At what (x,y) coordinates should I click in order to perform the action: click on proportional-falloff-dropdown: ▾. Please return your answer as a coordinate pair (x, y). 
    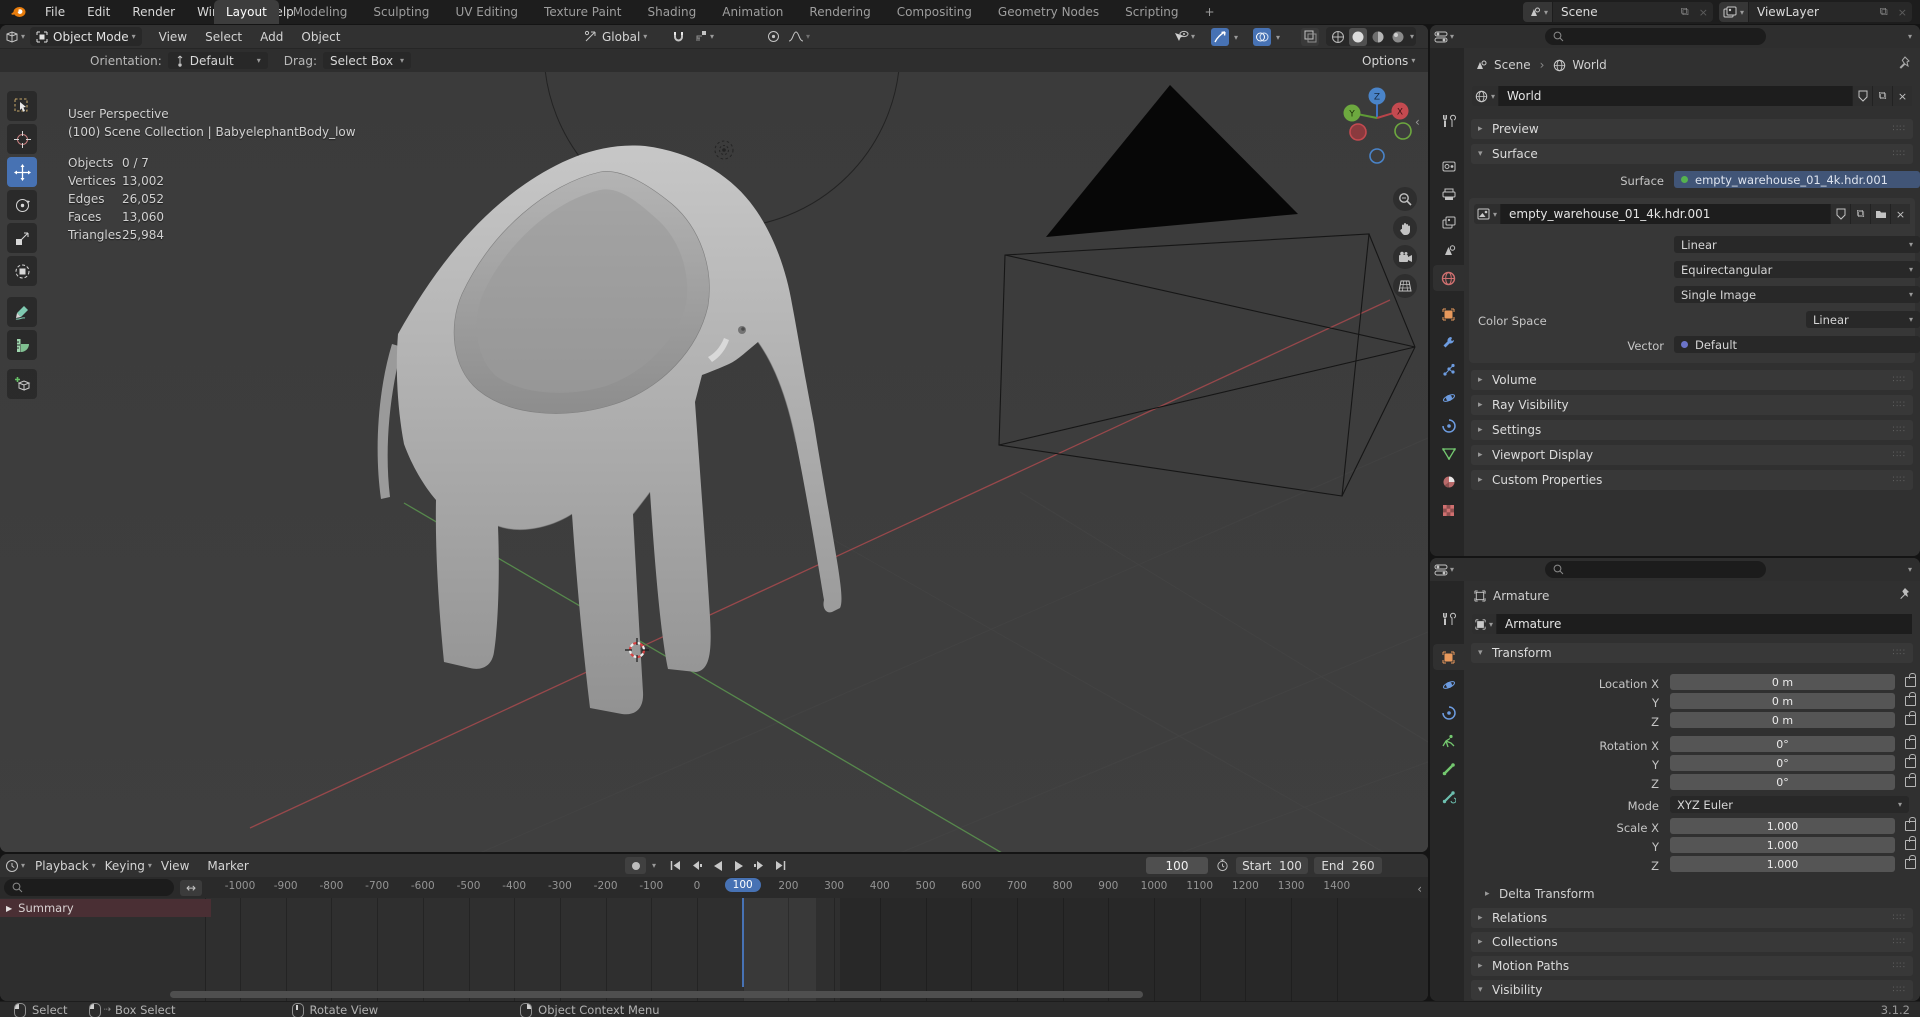
    Looking at the image, I should click on (799, 37).